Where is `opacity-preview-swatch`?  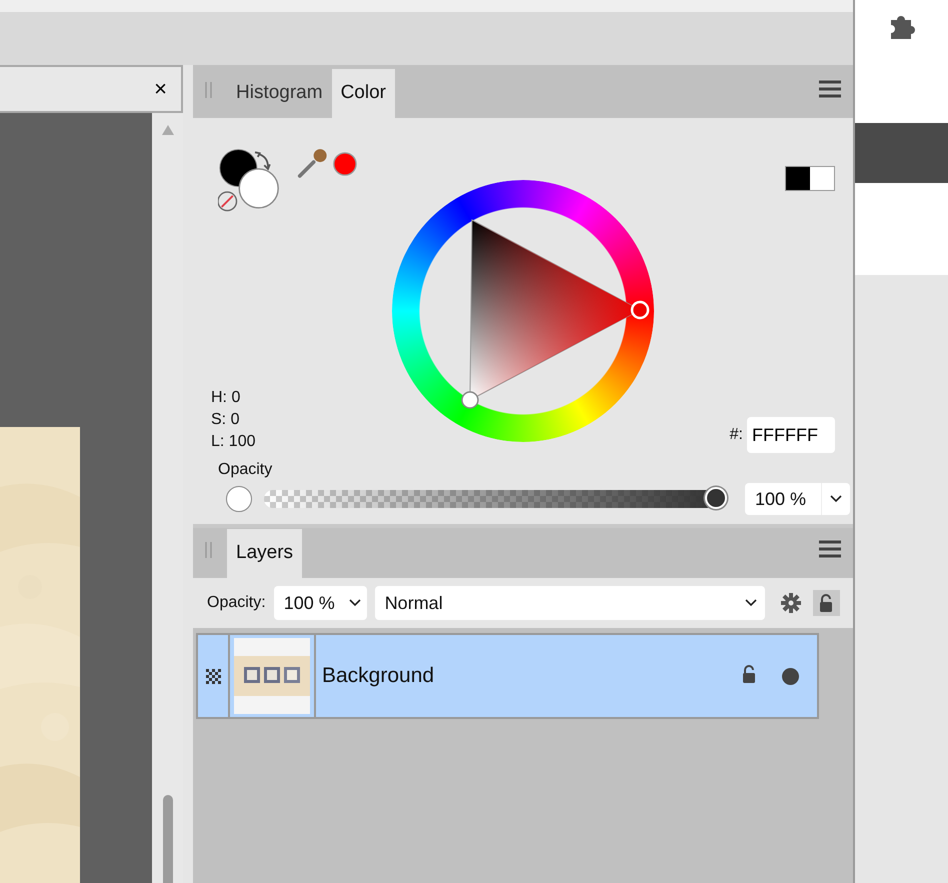 opacity-preview-swatch is located at coordinates (239, 499).